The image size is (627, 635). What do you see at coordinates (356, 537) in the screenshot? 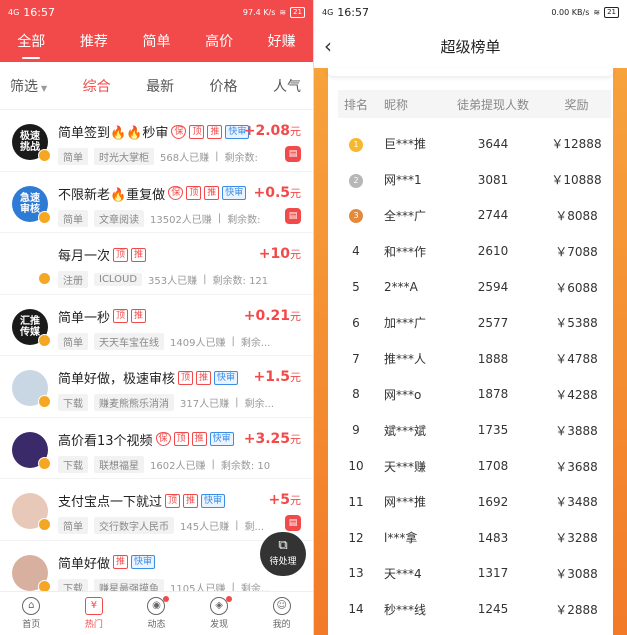
I see `rank-number: 12` at bounding box center [356, 537].